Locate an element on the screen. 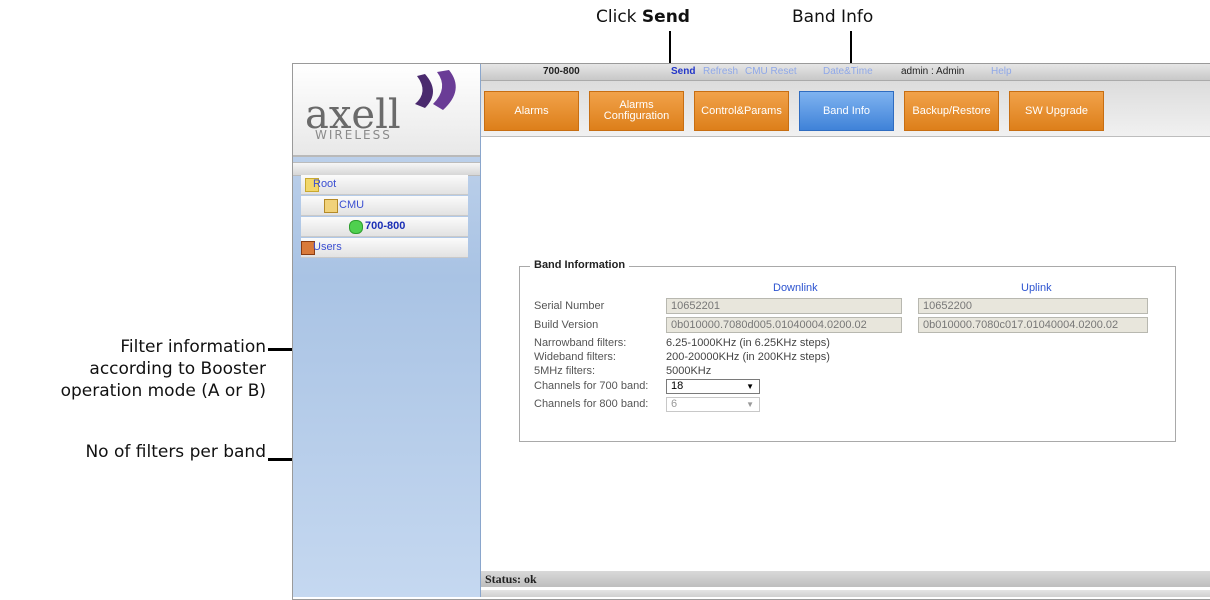 The height and width of the screenshot is (600, 1210). tab-sw-upgrade: SW Upgrade is located at coordinates (1056, 111).